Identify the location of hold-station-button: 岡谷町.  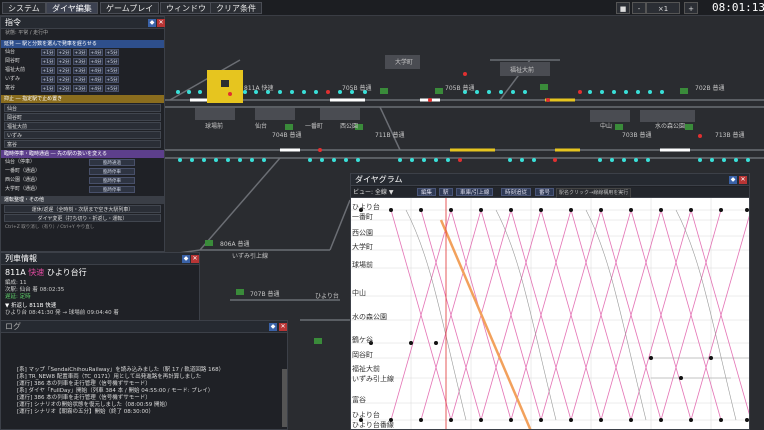
(82, 117).